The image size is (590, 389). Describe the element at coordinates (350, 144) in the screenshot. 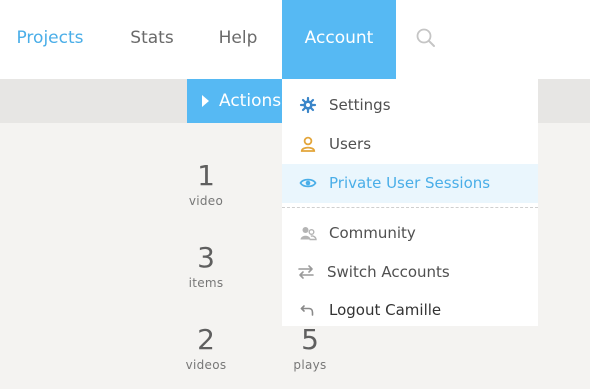

I see `menu-item-label: Users` at that location.